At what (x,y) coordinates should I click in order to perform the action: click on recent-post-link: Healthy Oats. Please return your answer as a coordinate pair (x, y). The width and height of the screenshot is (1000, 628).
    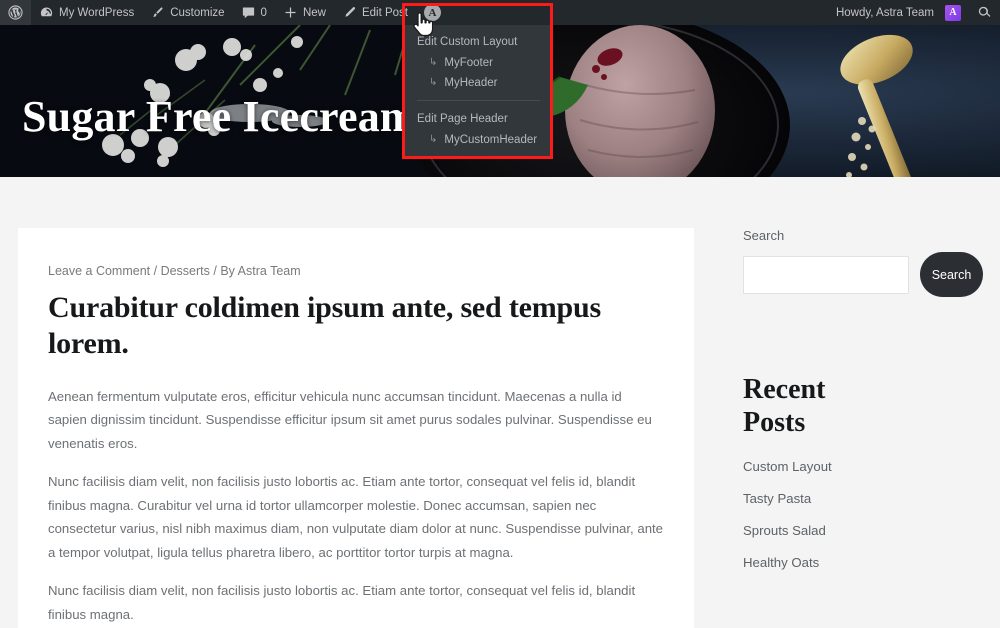
    Looking at the image, I should click on (781, 562).